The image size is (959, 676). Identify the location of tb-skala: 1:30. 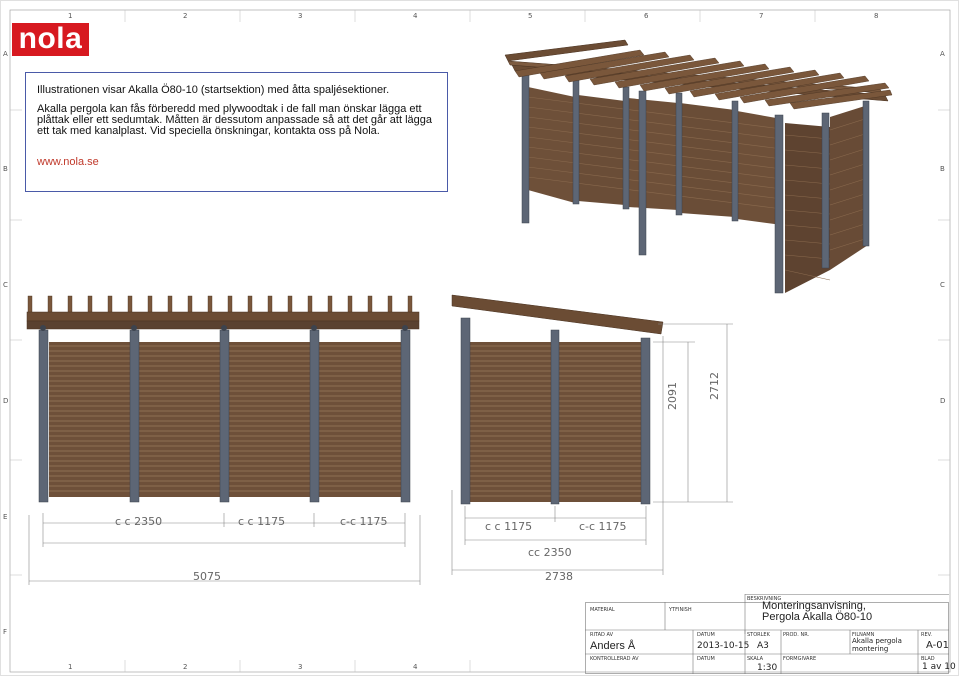
(767, 668).